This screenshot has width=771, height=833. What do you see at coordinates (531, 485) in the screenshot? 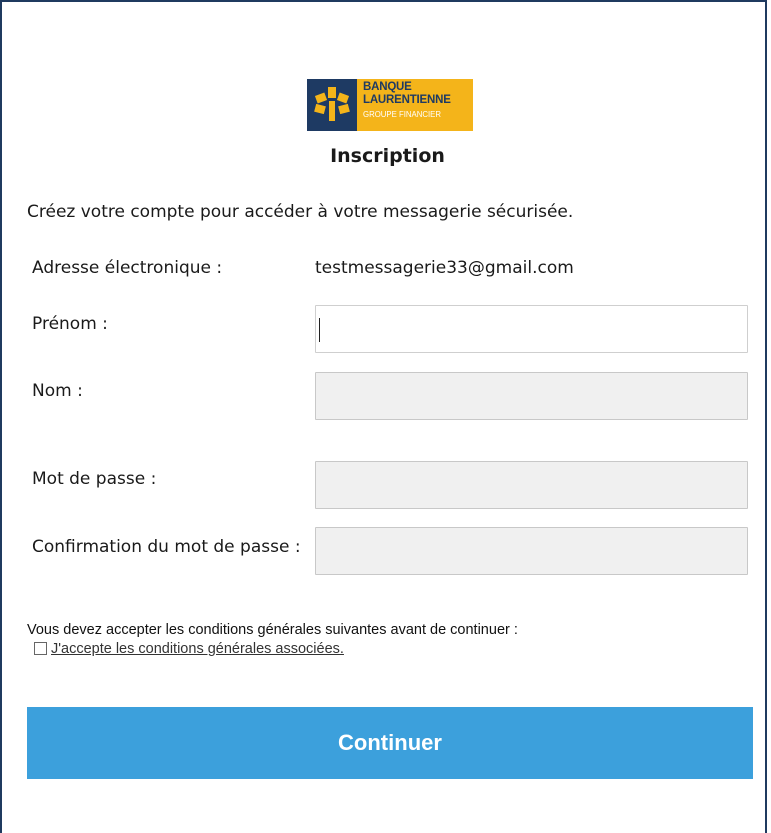
I see `password-input` at bounding box center [531, 485].